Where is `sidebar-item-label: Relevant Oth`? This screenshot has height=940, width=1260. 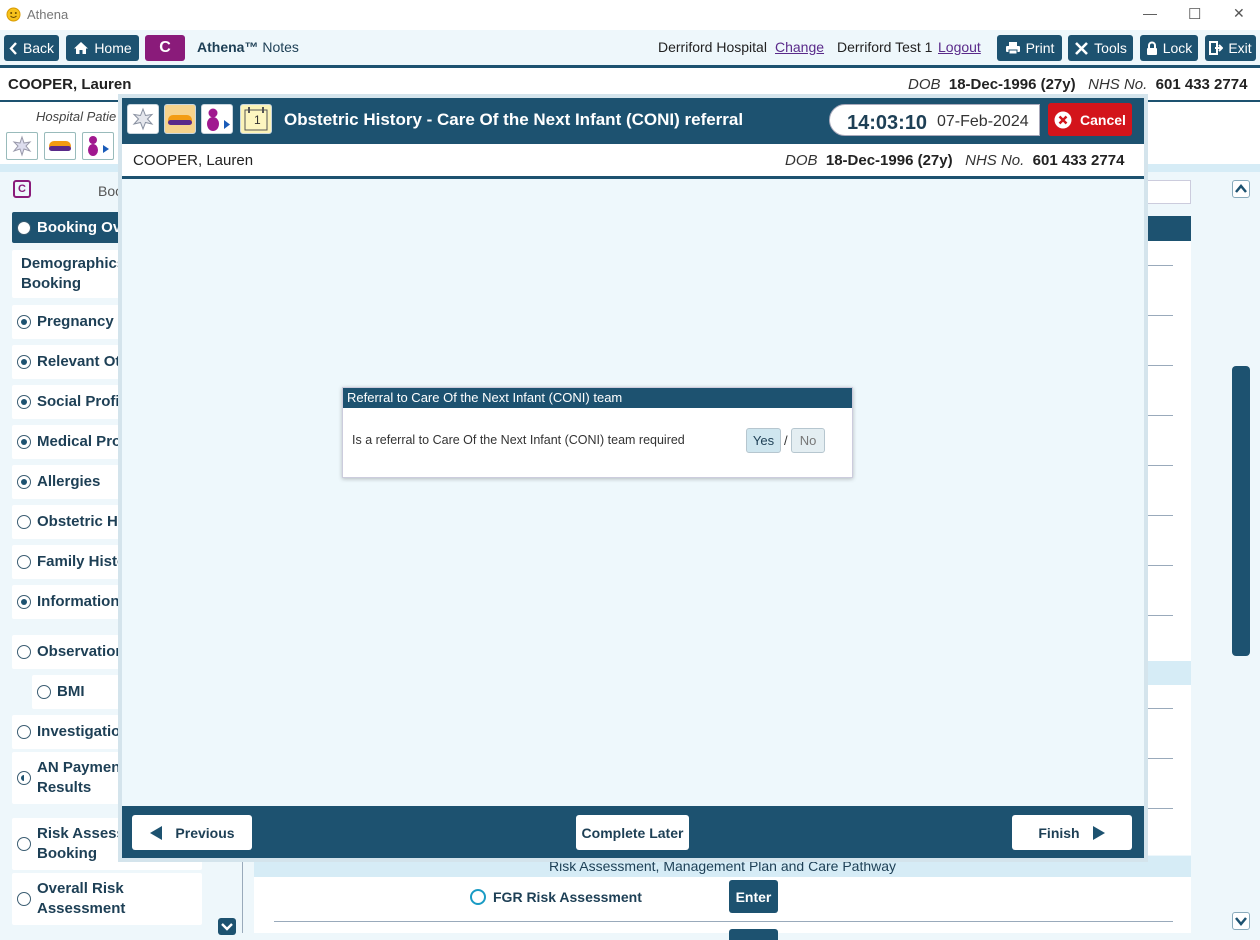 sidebar-item-label: Relevant Oth is located at coordinates (83, 361).